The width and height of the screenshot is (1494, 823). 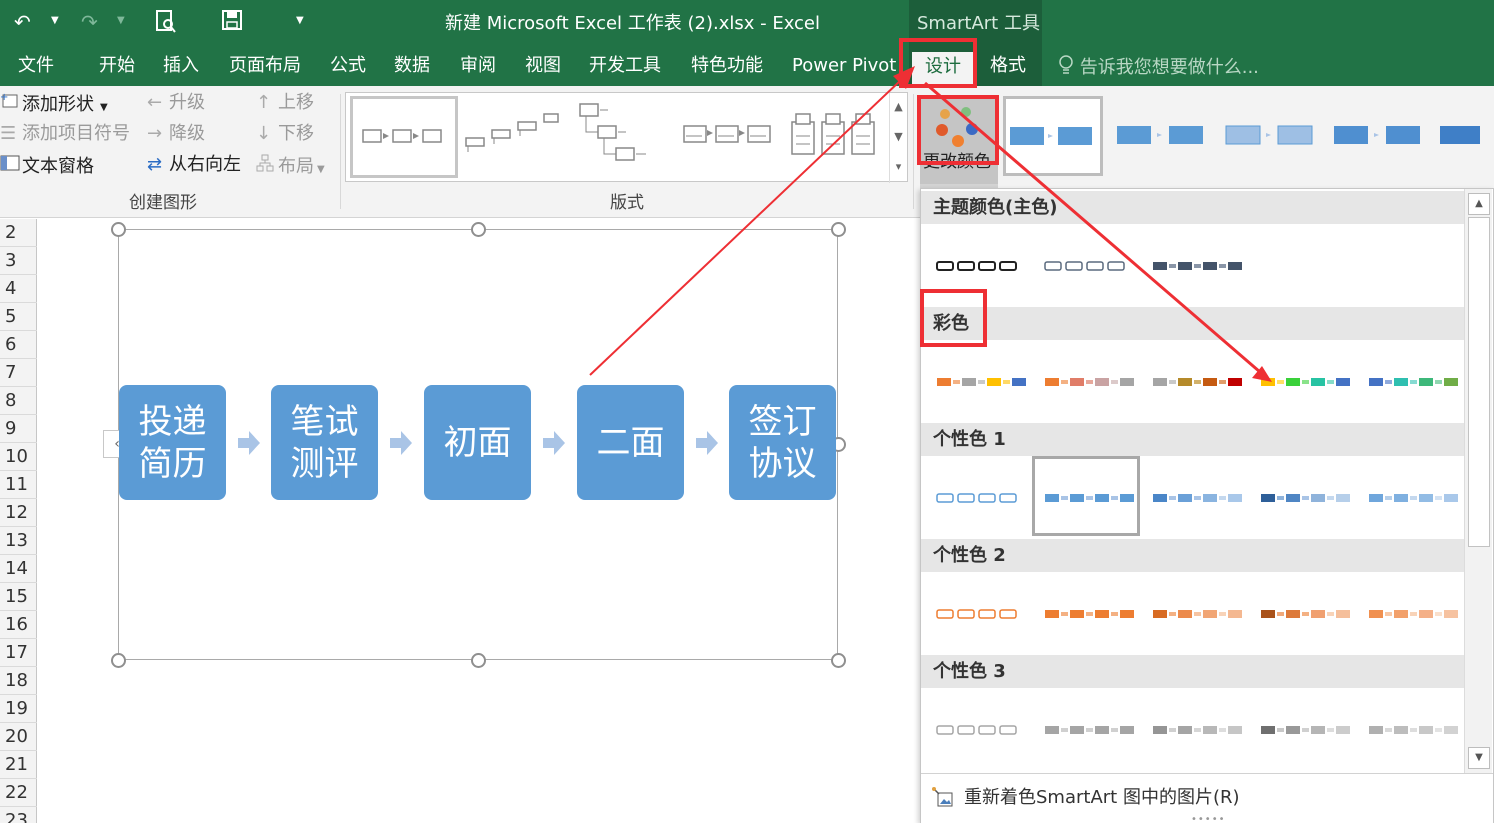 What do you see at coordinates (18, 429) in the screenshot?
I see `row-header: 9` at bounding box center [18, 429].